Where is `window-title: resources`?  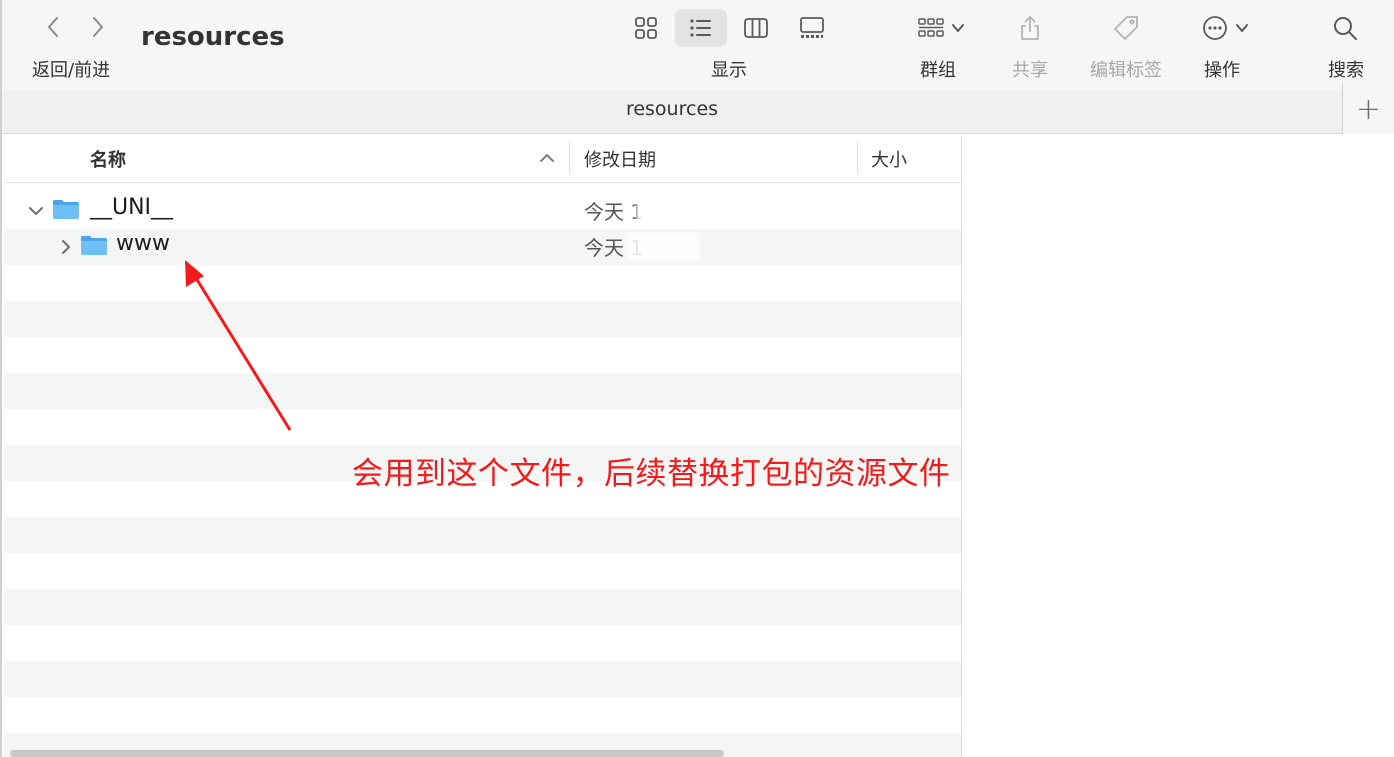 window-title: resources is located at coordinates (213, 37).